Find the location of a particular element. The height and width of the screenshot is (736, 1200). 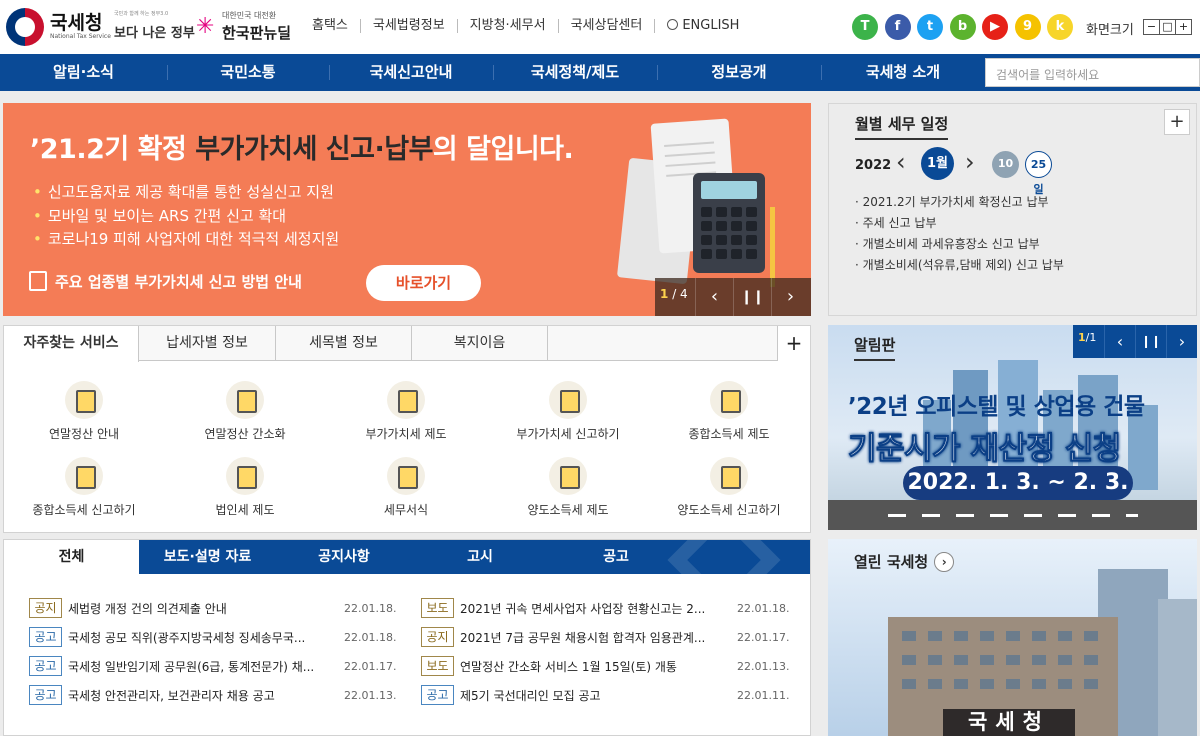

schedule-next-month-button: › is located at coordinates (970, 162).